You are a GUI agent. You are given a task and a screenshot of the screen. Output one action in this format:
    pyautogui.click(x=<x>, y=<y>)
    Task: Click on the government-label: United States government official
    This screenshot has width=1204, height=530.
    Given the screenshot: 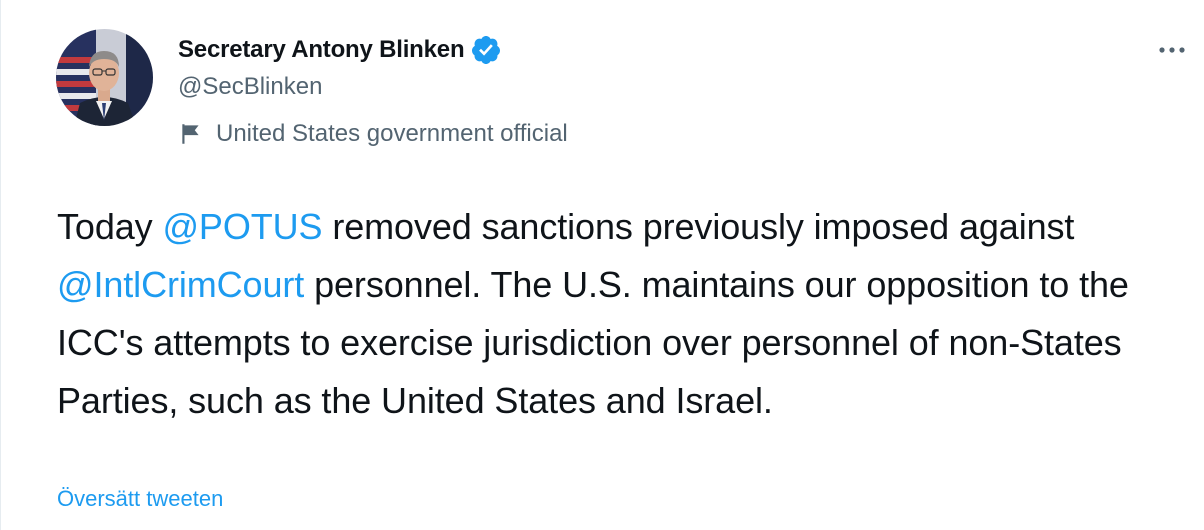 What is the action you would take?
    pyautogui.click(x=373, y=134)
    